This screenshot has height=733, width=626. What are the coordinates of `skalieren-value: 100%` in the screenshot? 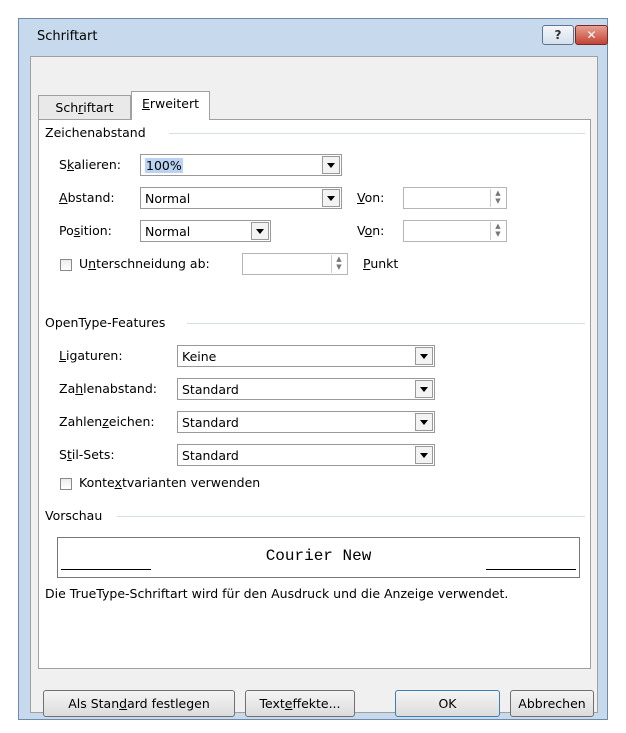 It's located at (164, 165).